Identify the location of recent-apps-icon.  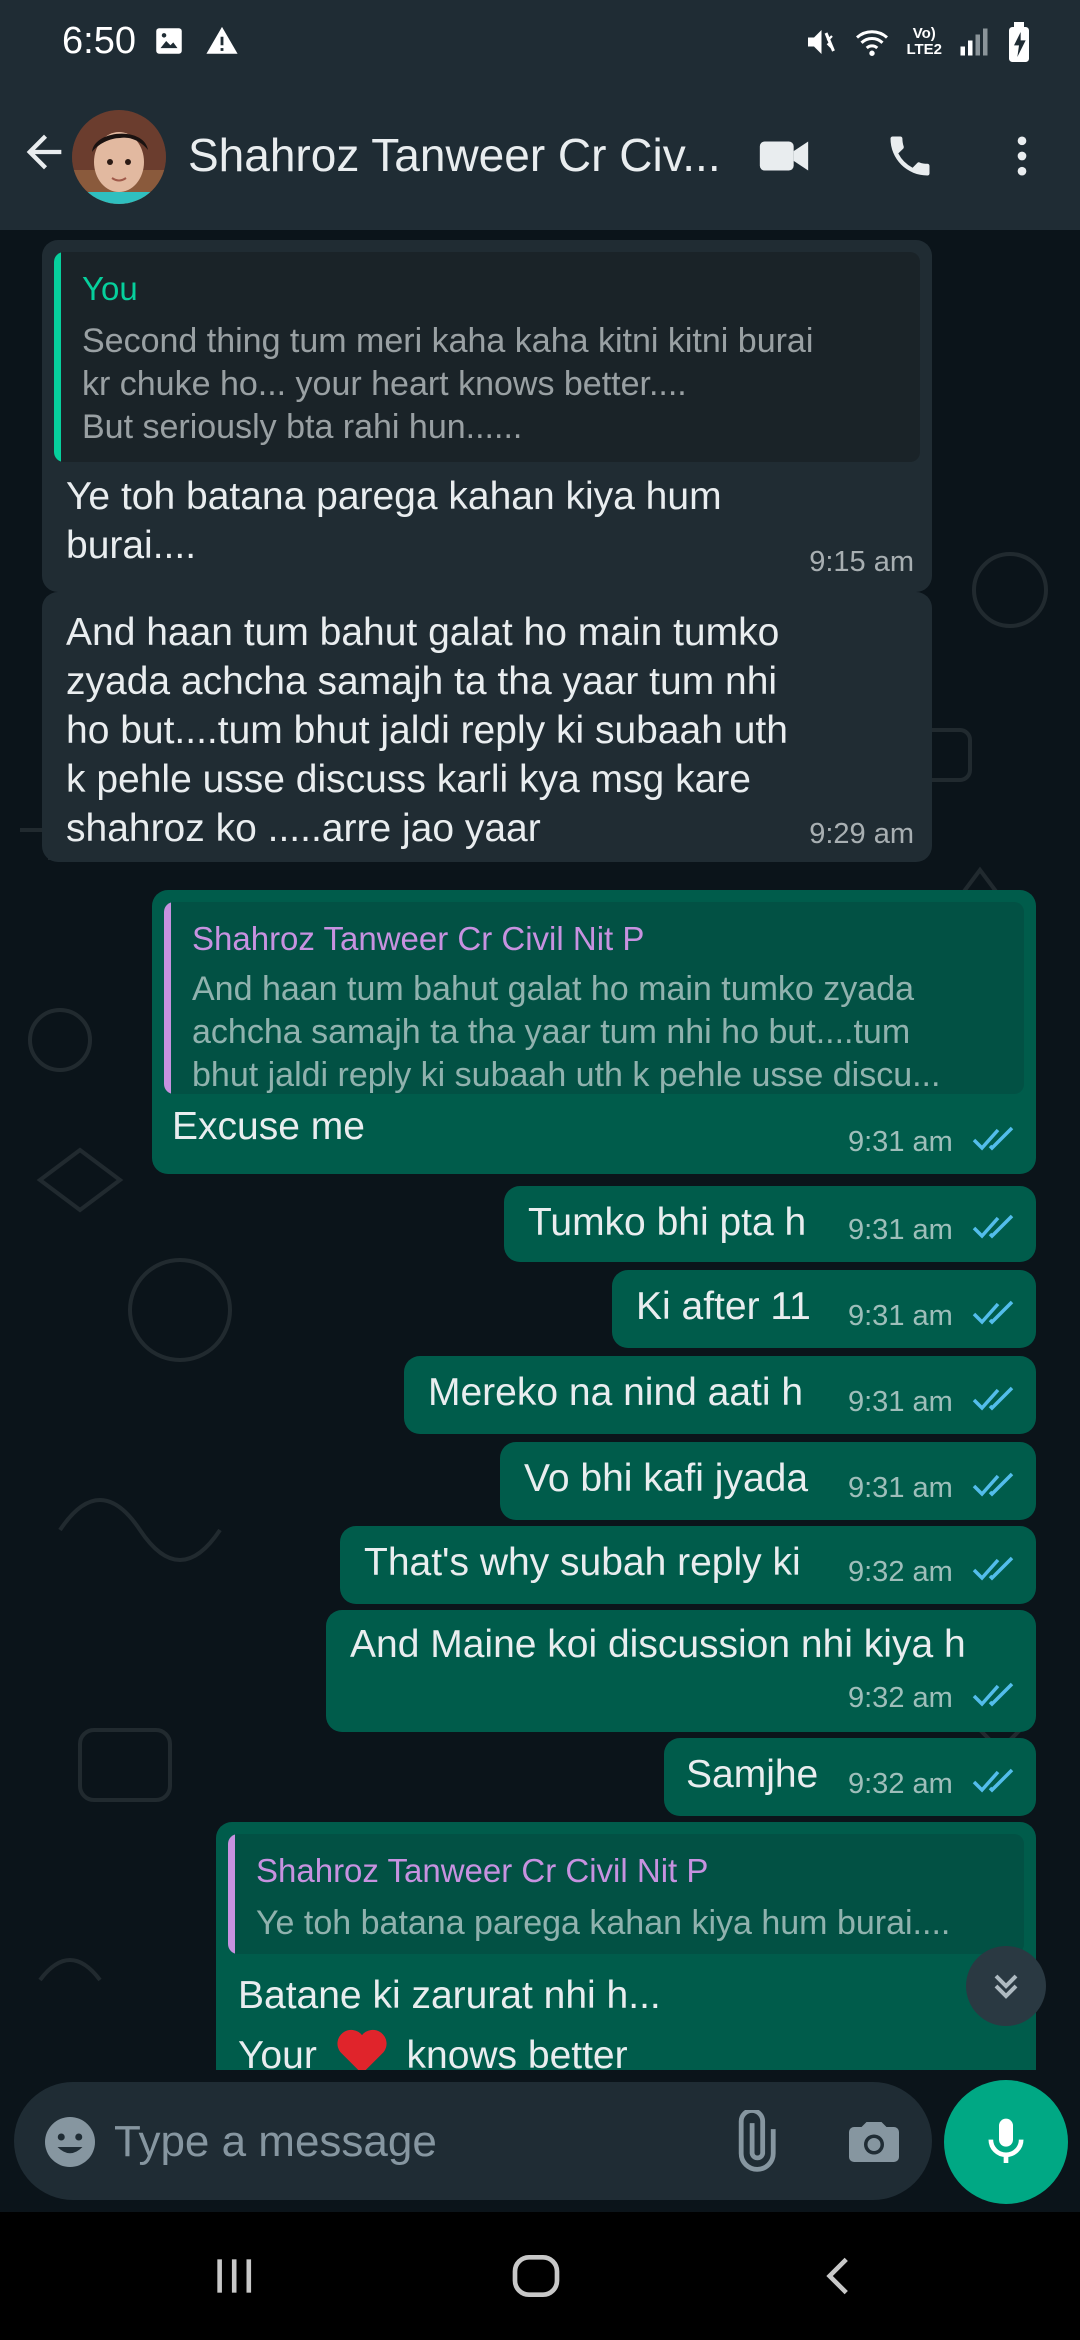
(234, 2276).